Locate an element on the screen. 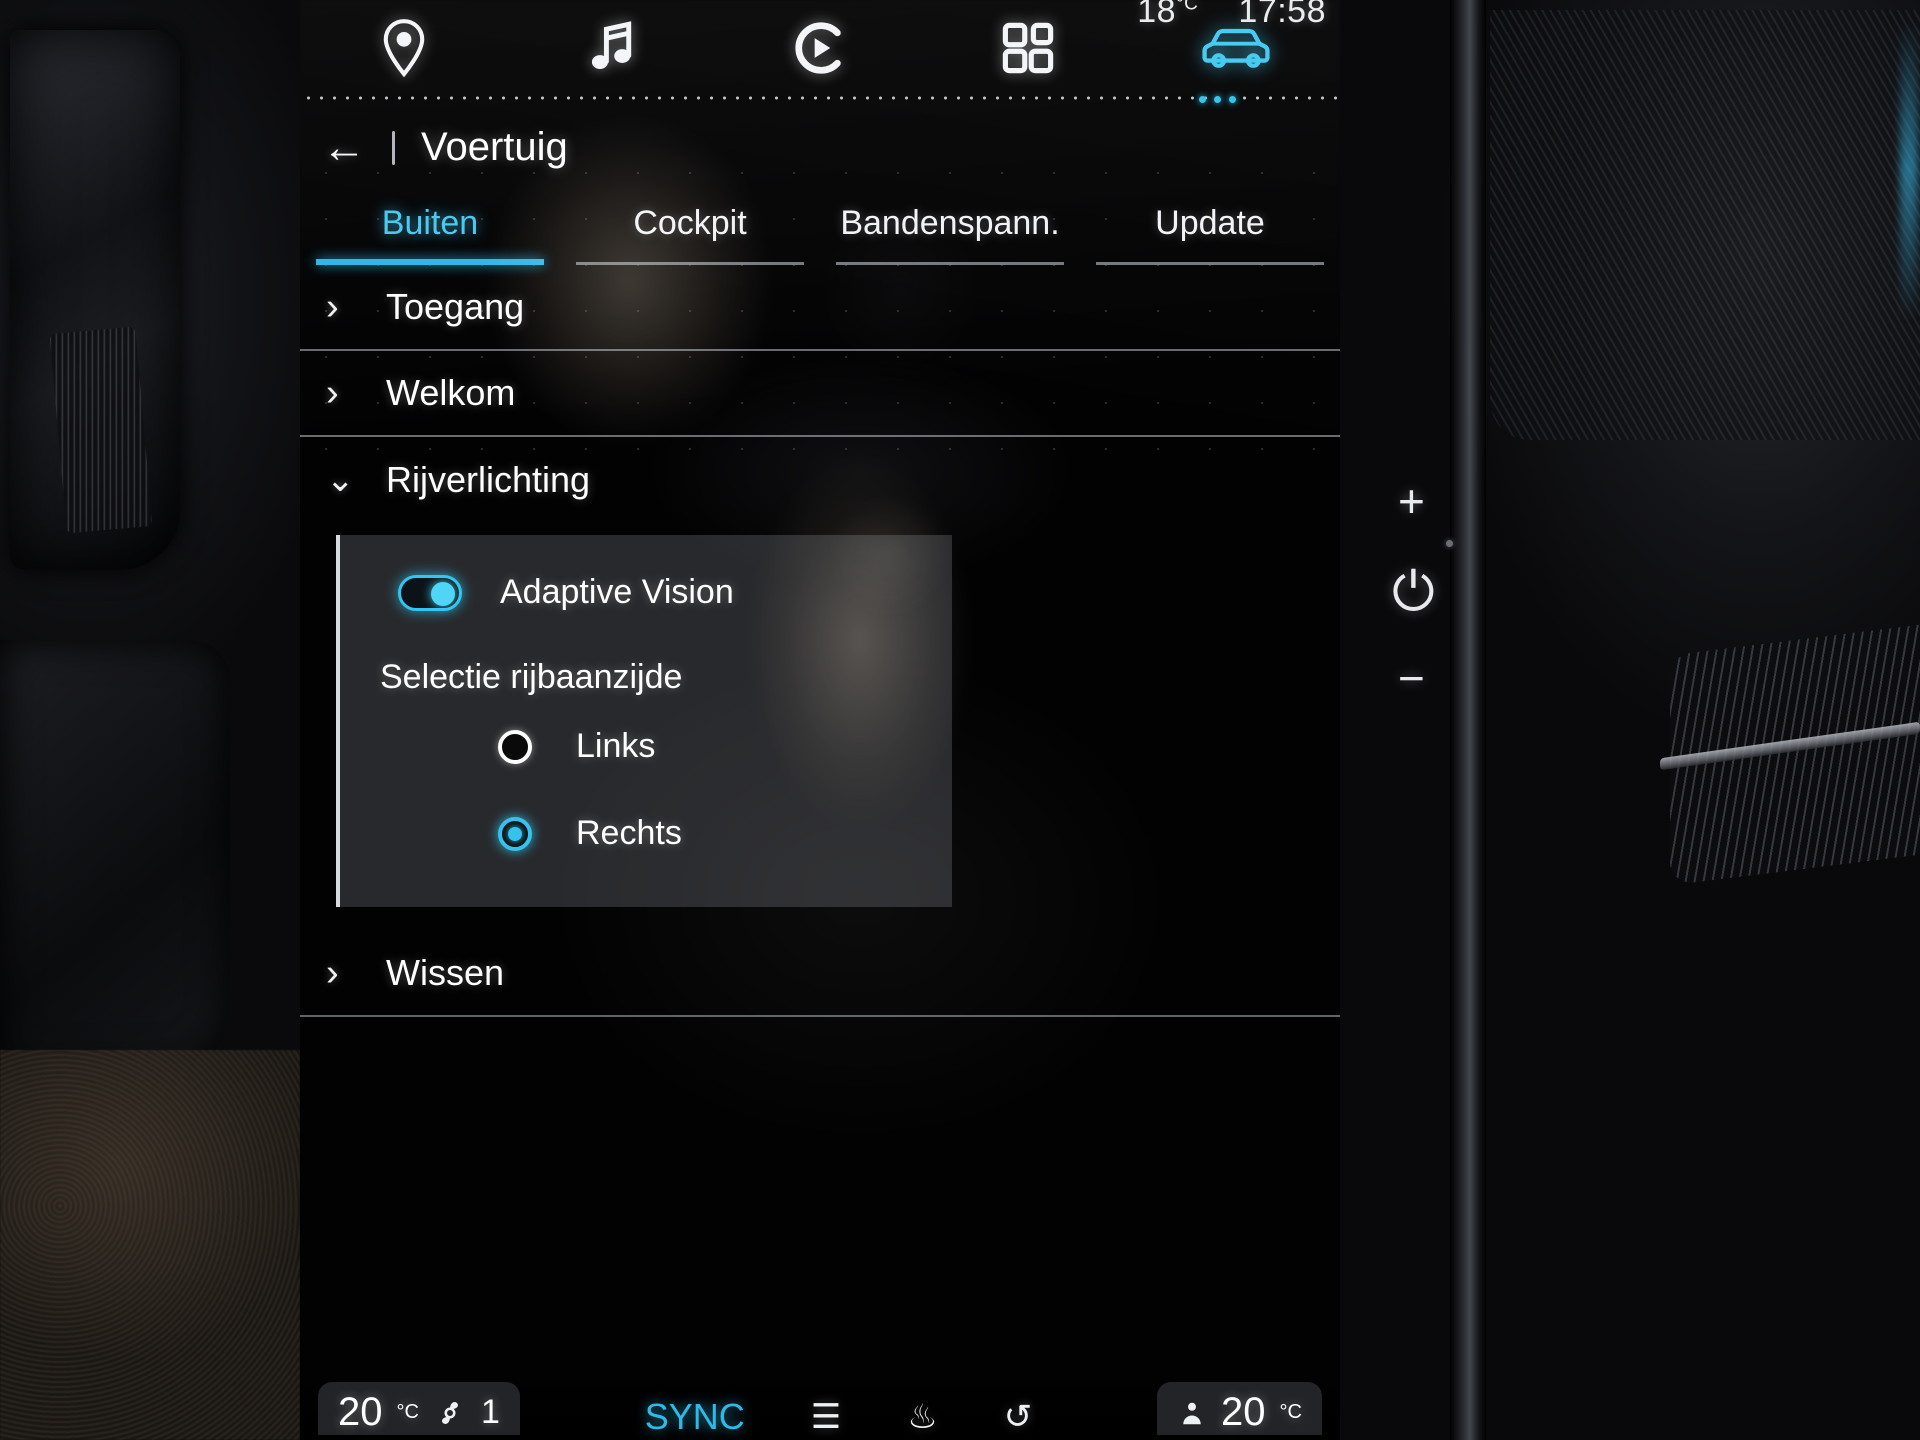  tab-cockpit-label: Cockpit is located at coordinates (690, 223).